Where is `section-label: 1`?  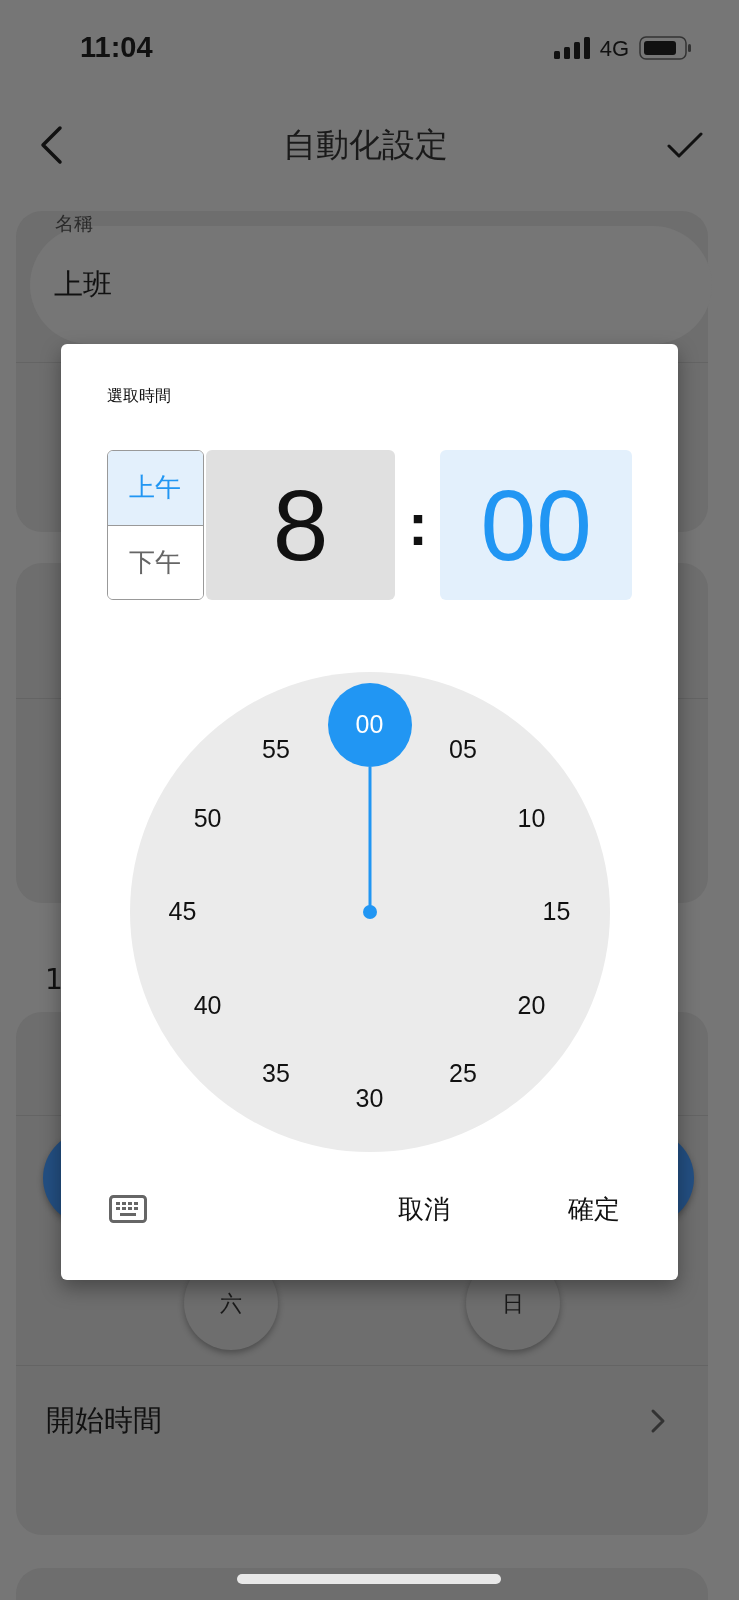
section-label: 1 is located at coordinates (54, 979).